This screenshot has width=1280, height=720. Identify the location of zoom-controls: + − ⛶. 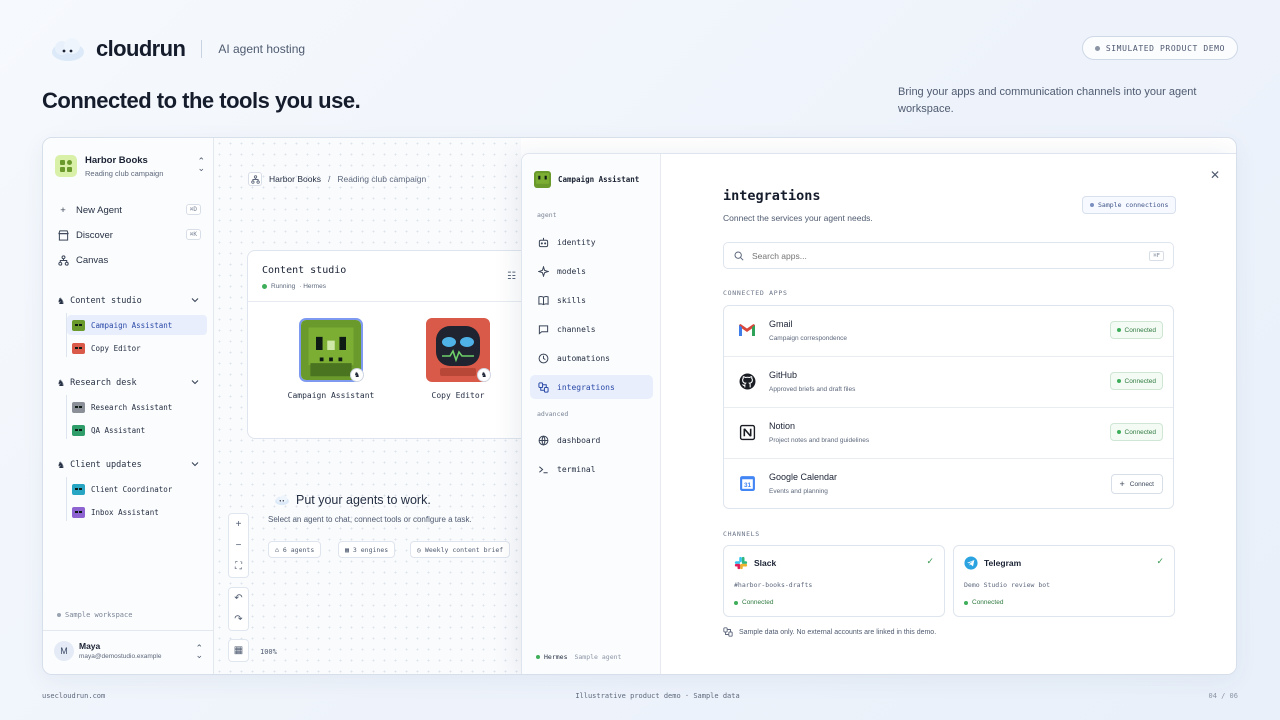
(238, 545).